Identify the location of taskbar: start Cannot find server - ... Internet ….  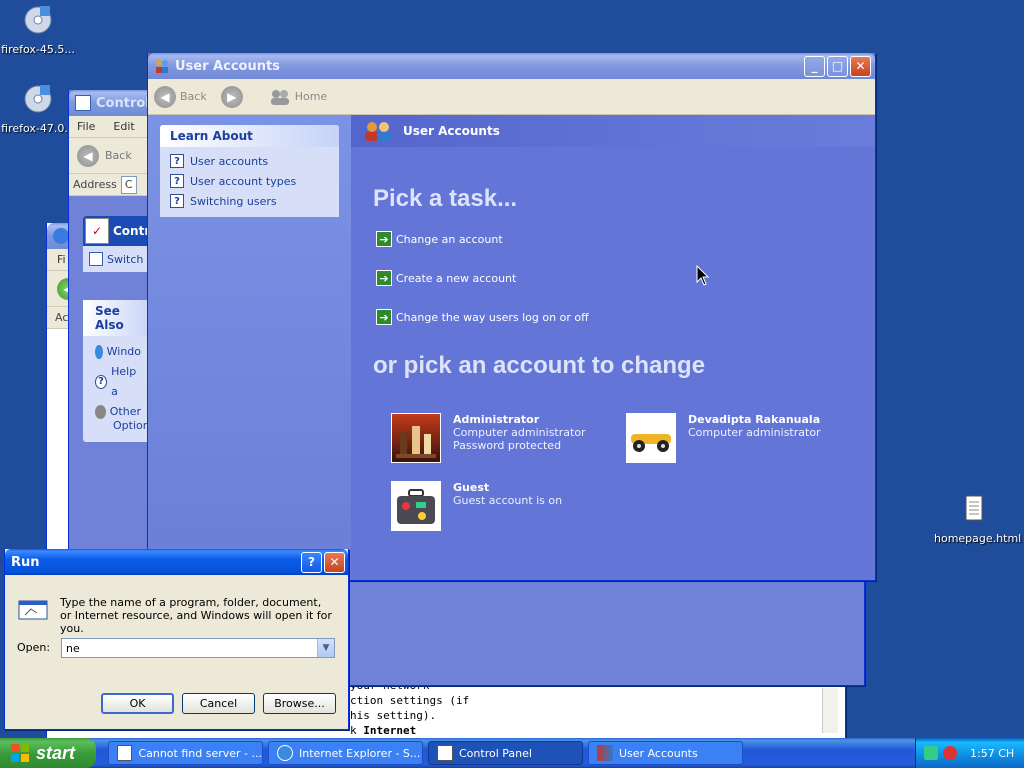
(512, 753).